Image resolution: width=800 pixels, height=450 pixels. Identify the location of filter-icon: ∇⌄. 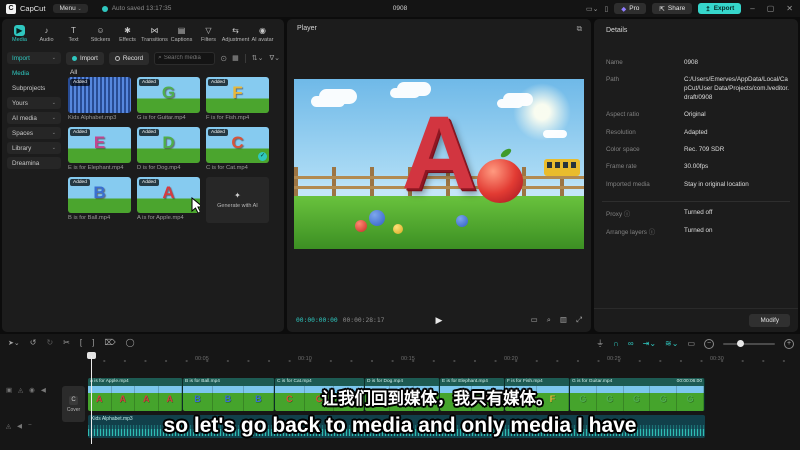
(274, 58).